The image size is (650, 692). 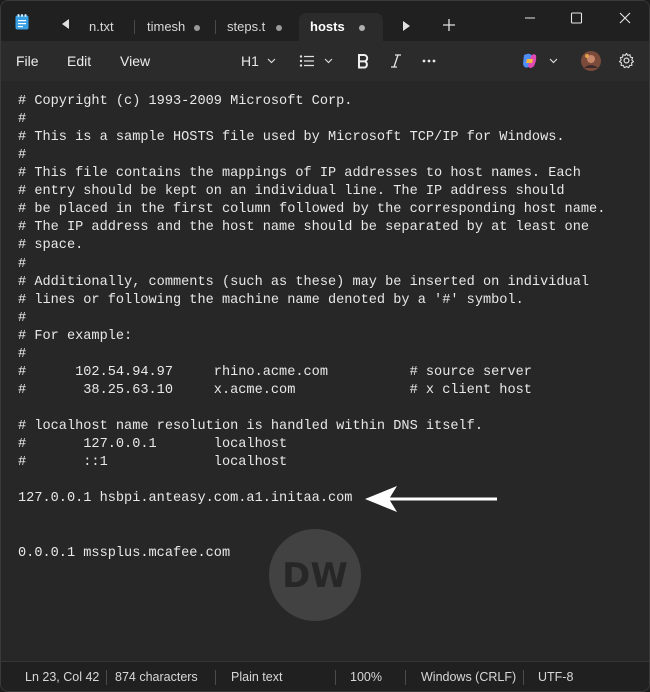 What do you see at coordinates (27, 61) in the screenshot?
I see `menu-file: File` at bounding box center [27, 61].